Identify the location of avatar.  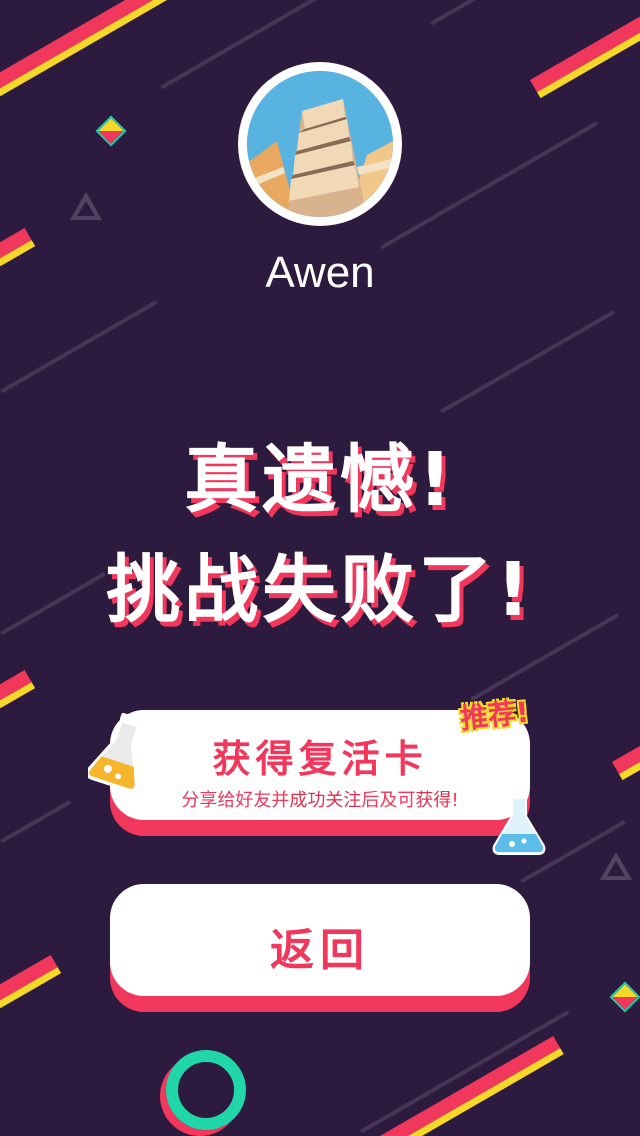
(320, 144).